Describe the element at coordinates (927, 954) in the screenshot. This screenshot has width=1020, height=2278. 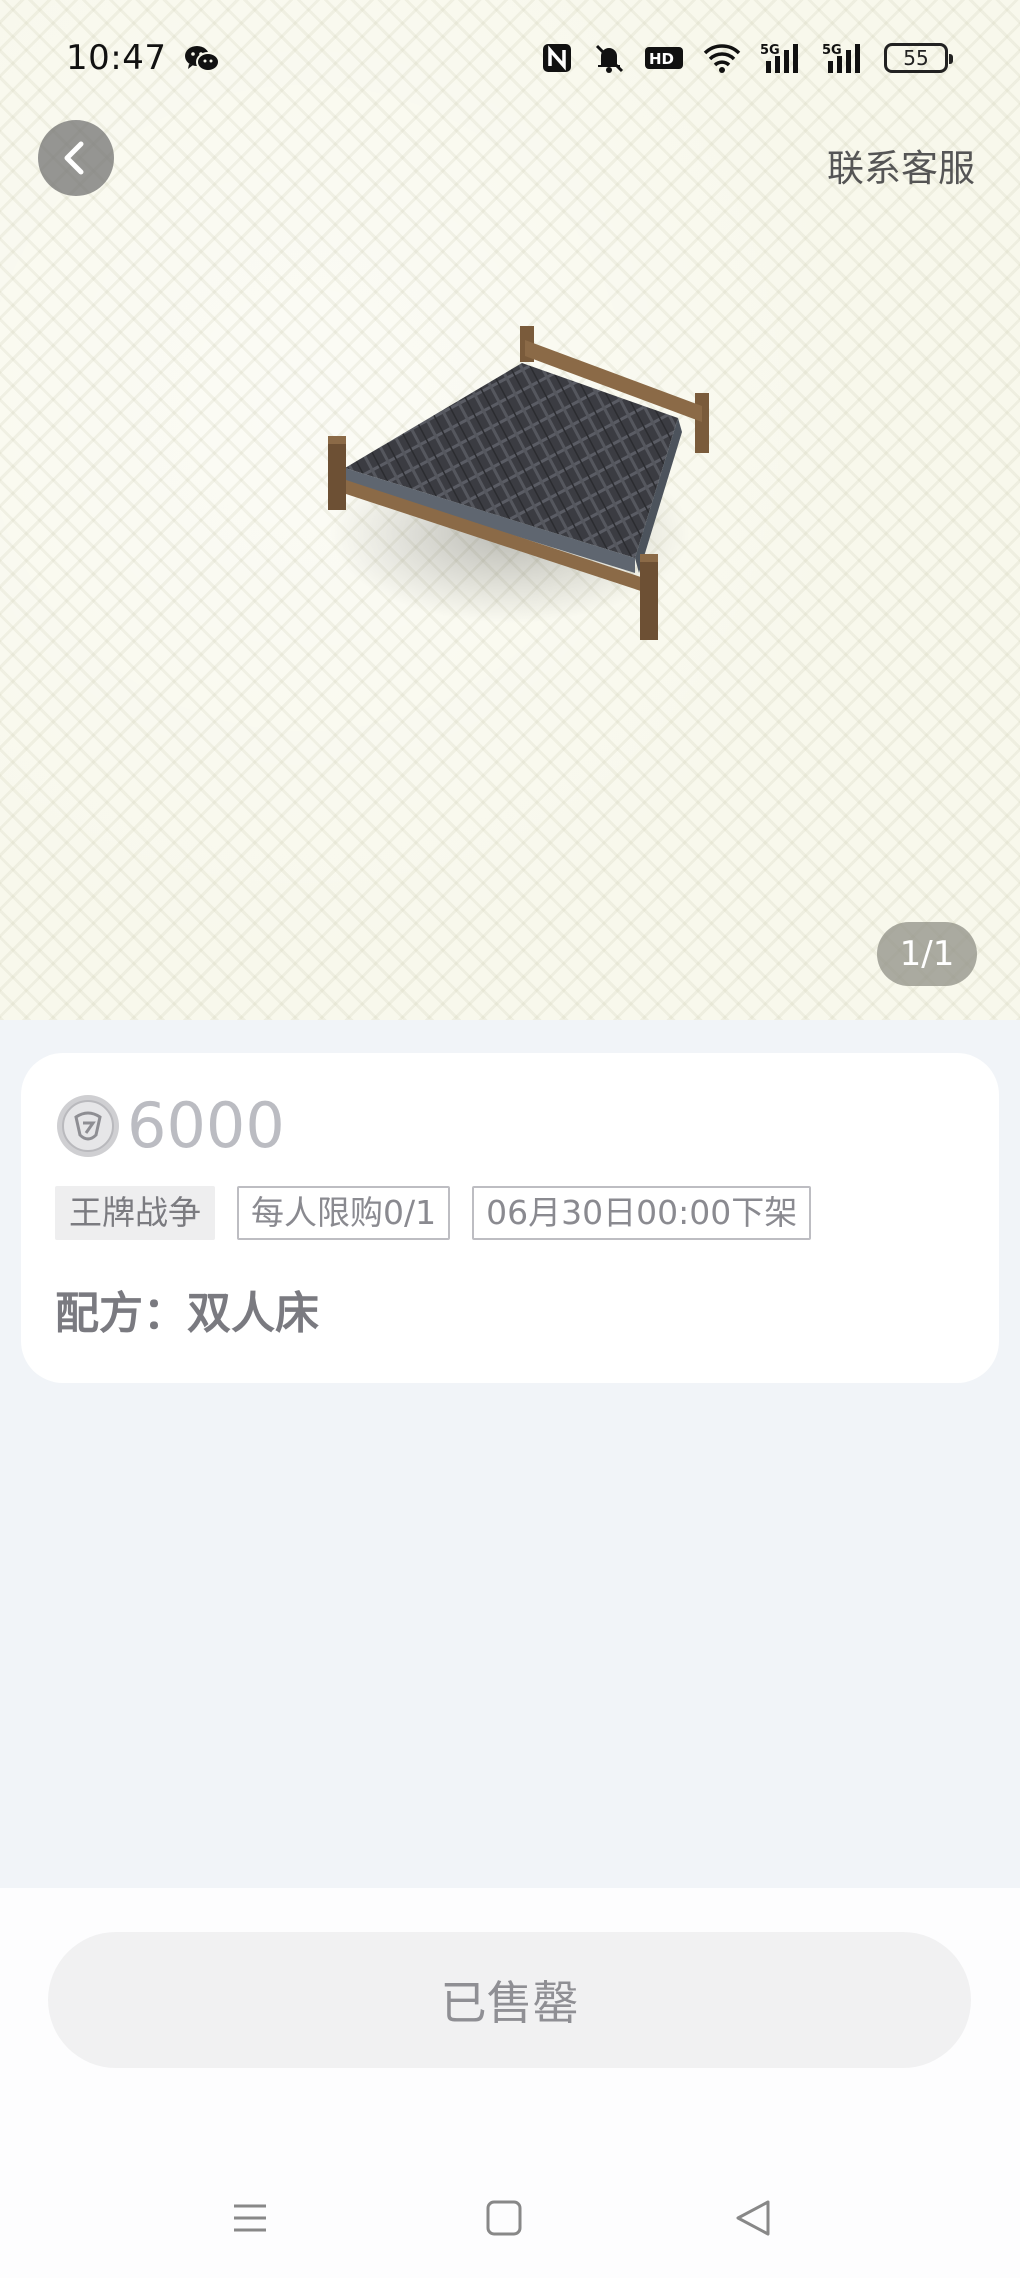
I see `page-indicator: 1/1` at that location.